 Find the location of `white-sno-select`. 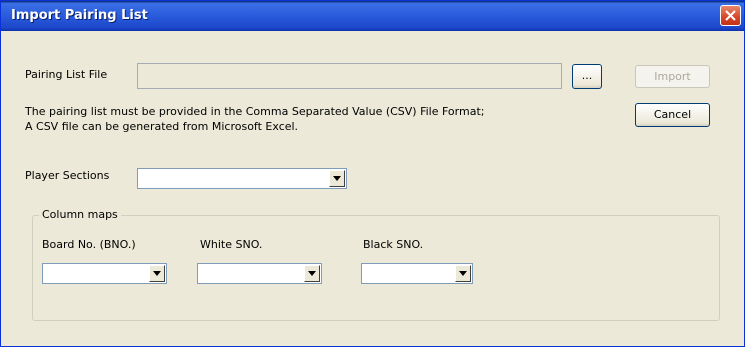

white-sno-select is located at coordinates (259, 273).